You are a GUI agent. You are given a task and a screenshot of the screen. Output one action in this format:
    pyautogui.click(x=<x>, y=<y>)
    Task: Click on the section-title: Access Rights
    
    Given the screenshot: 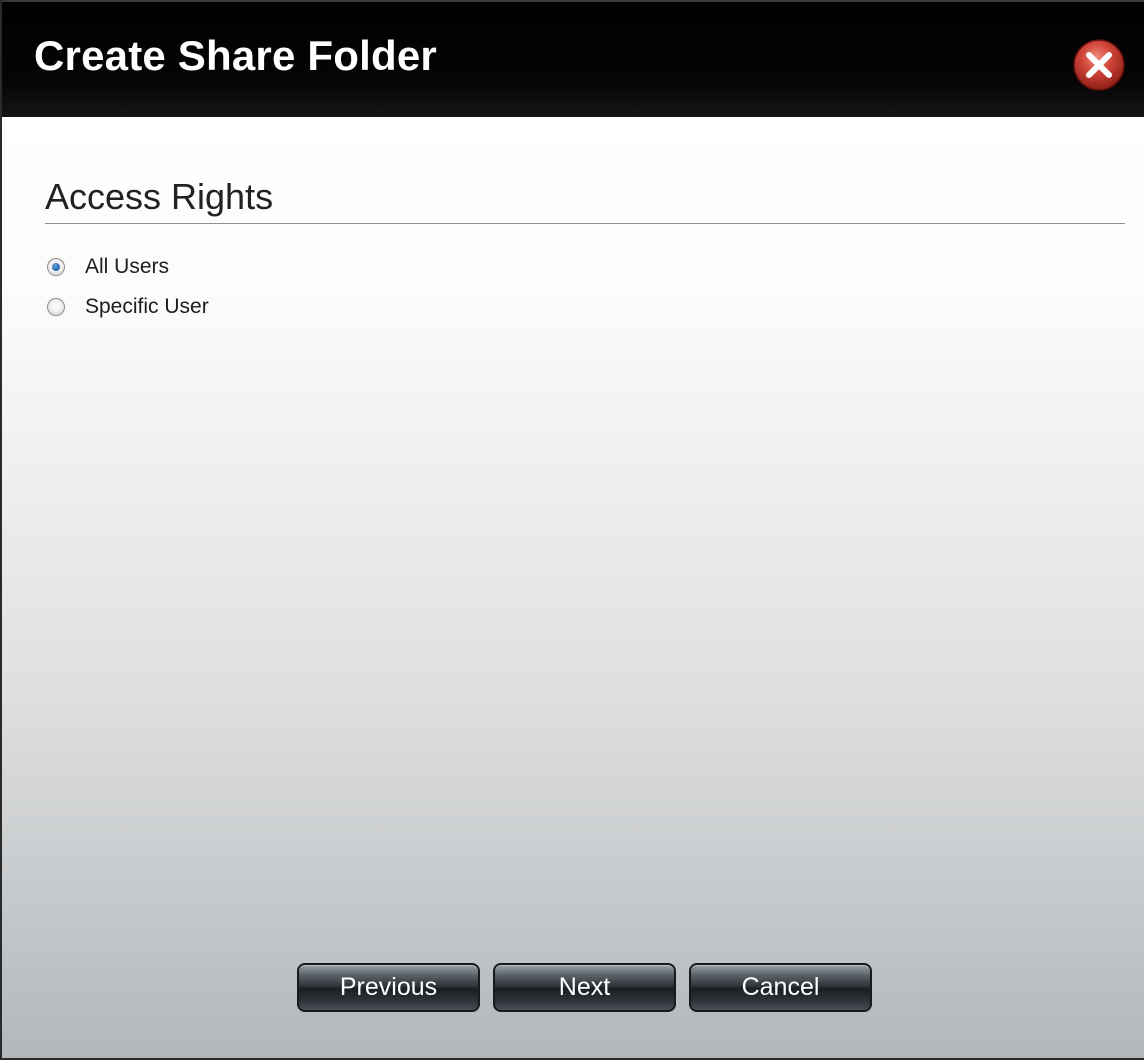 What is the action you would take?
    pyautogui.click(x=159, y=196)
    